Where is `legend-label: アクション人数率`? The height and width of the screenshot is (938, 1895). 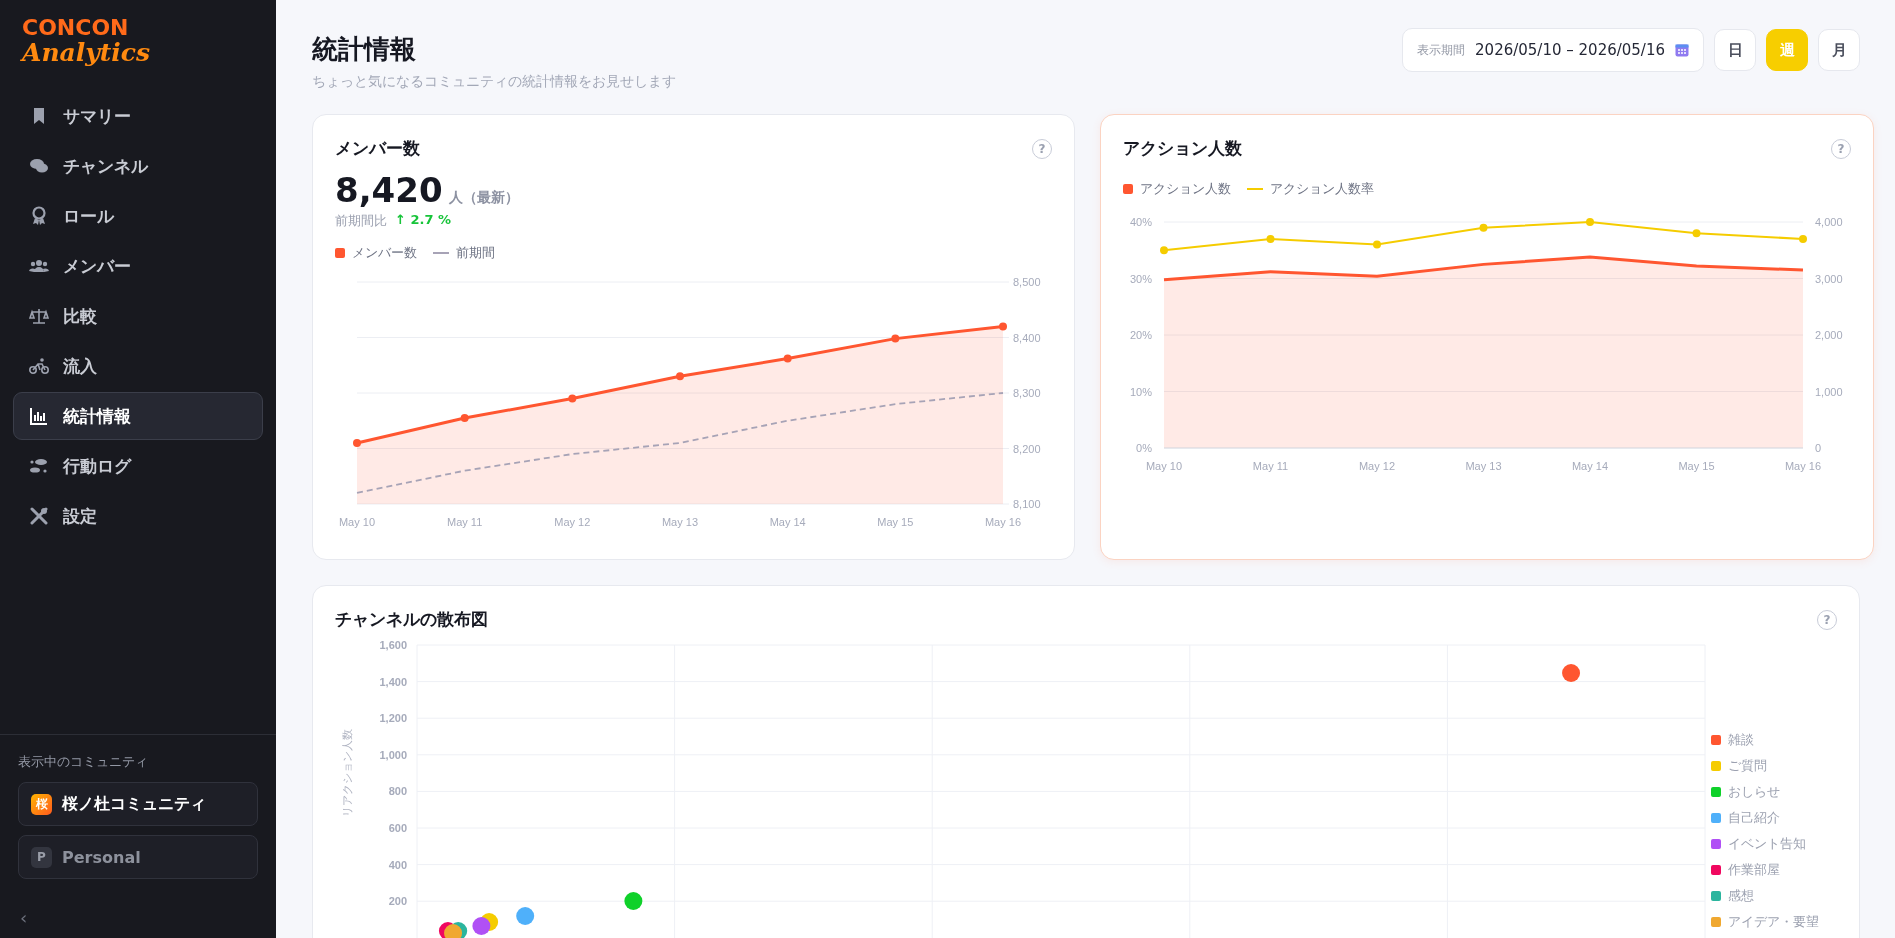 legend-label: アクション人数率 is located at coordinates (1322, 189).